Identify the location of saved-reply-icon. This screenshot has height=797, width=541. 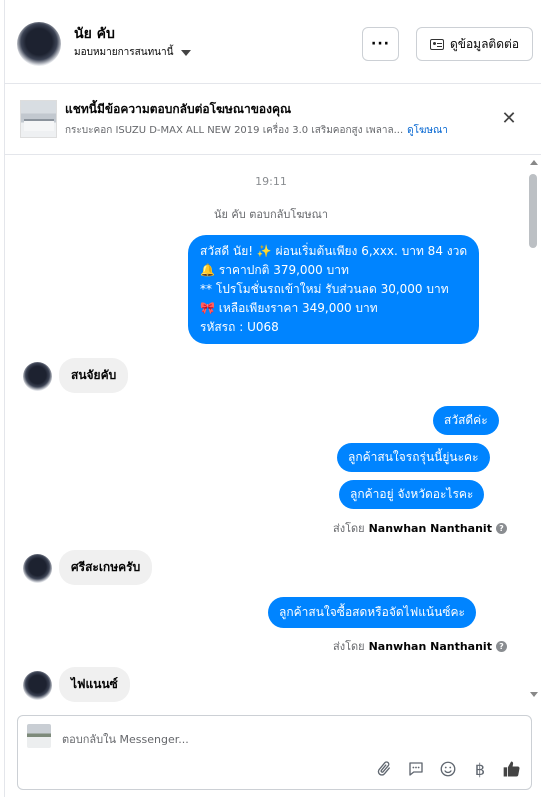
(416, 769).